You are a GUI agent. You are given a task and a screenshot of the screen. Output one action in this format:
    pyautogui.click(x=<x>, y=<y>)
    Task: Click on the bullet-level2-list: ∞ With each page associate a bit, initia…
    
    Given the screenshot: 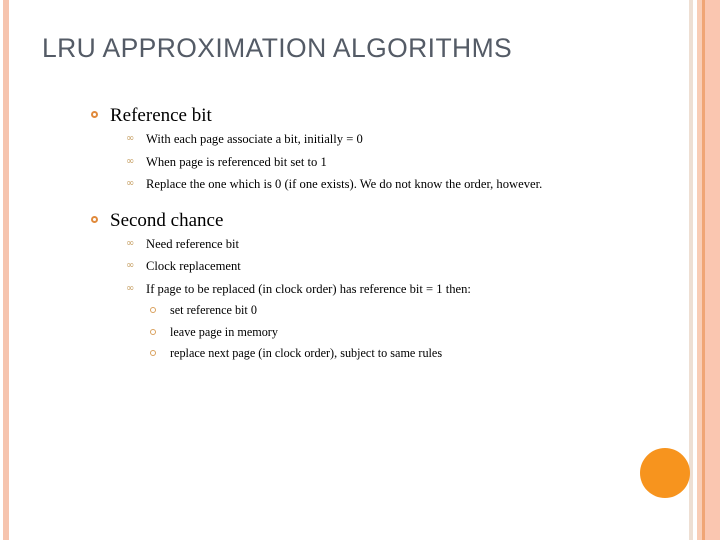 What is the action you would take?
    pyautogui.click(x=368, y=162)
    